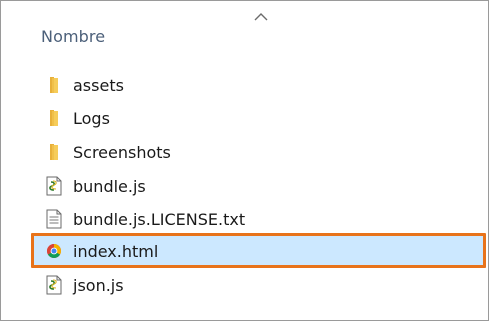 The image size is (489, 321). I want to click on file-name: Logs, so click(91, 118).